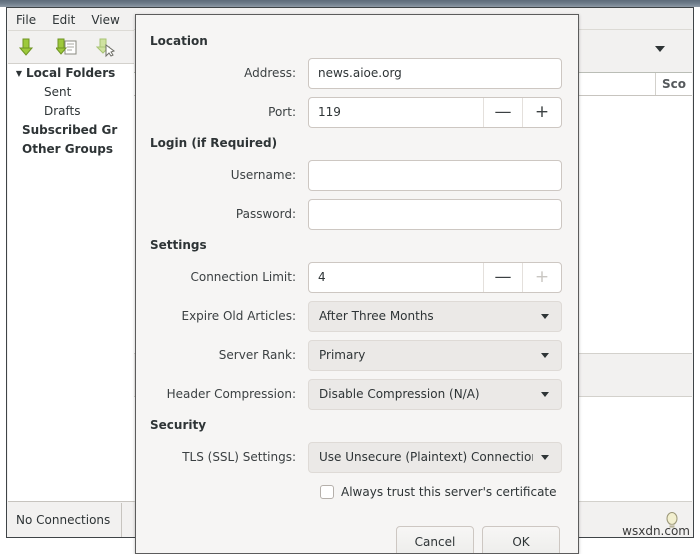  I want to click on tree-item-local-folders: ▼ Local Folders, so click(71, 73).